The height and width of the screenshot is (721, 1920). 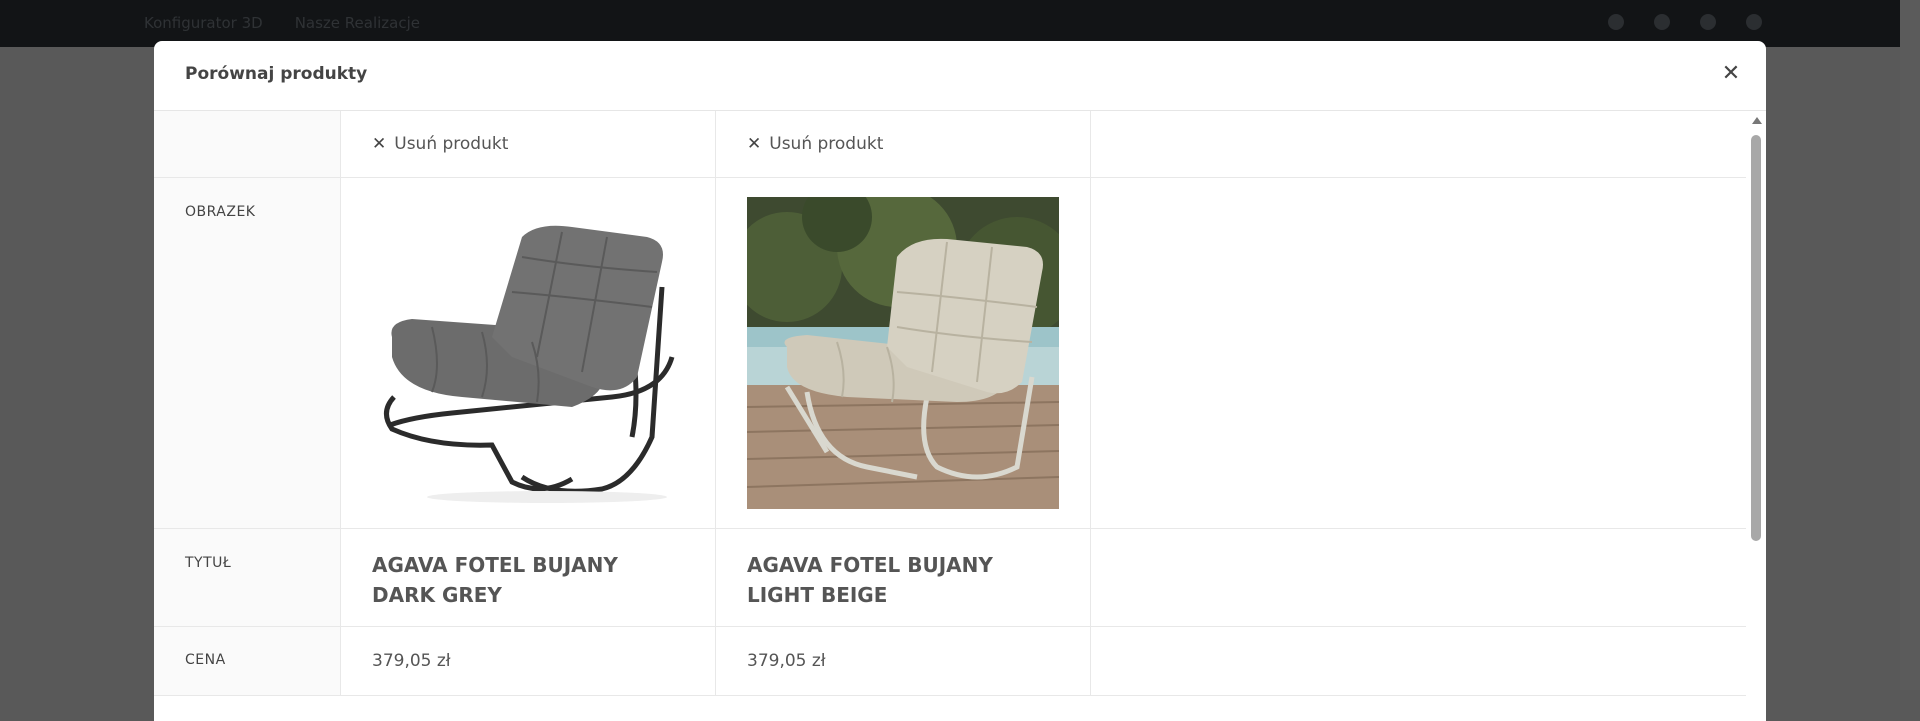 What do you see at coordinates (528, 569) in the screenshot?
I see `product-title-link: AGAVA FOTEL BUJANY DARK GREY` at bounding box center [528, 569].